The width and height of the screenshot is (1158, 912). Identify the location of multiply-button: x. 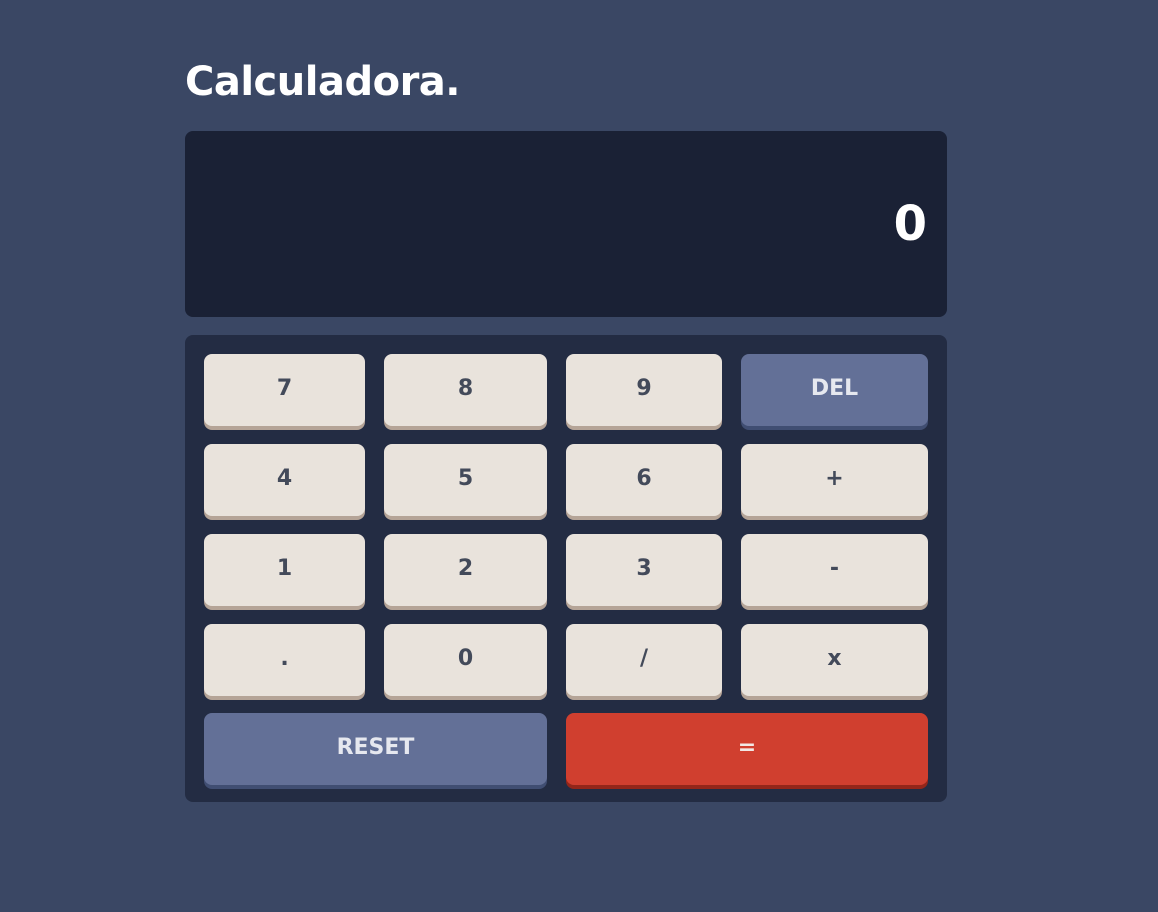
(834, 660).